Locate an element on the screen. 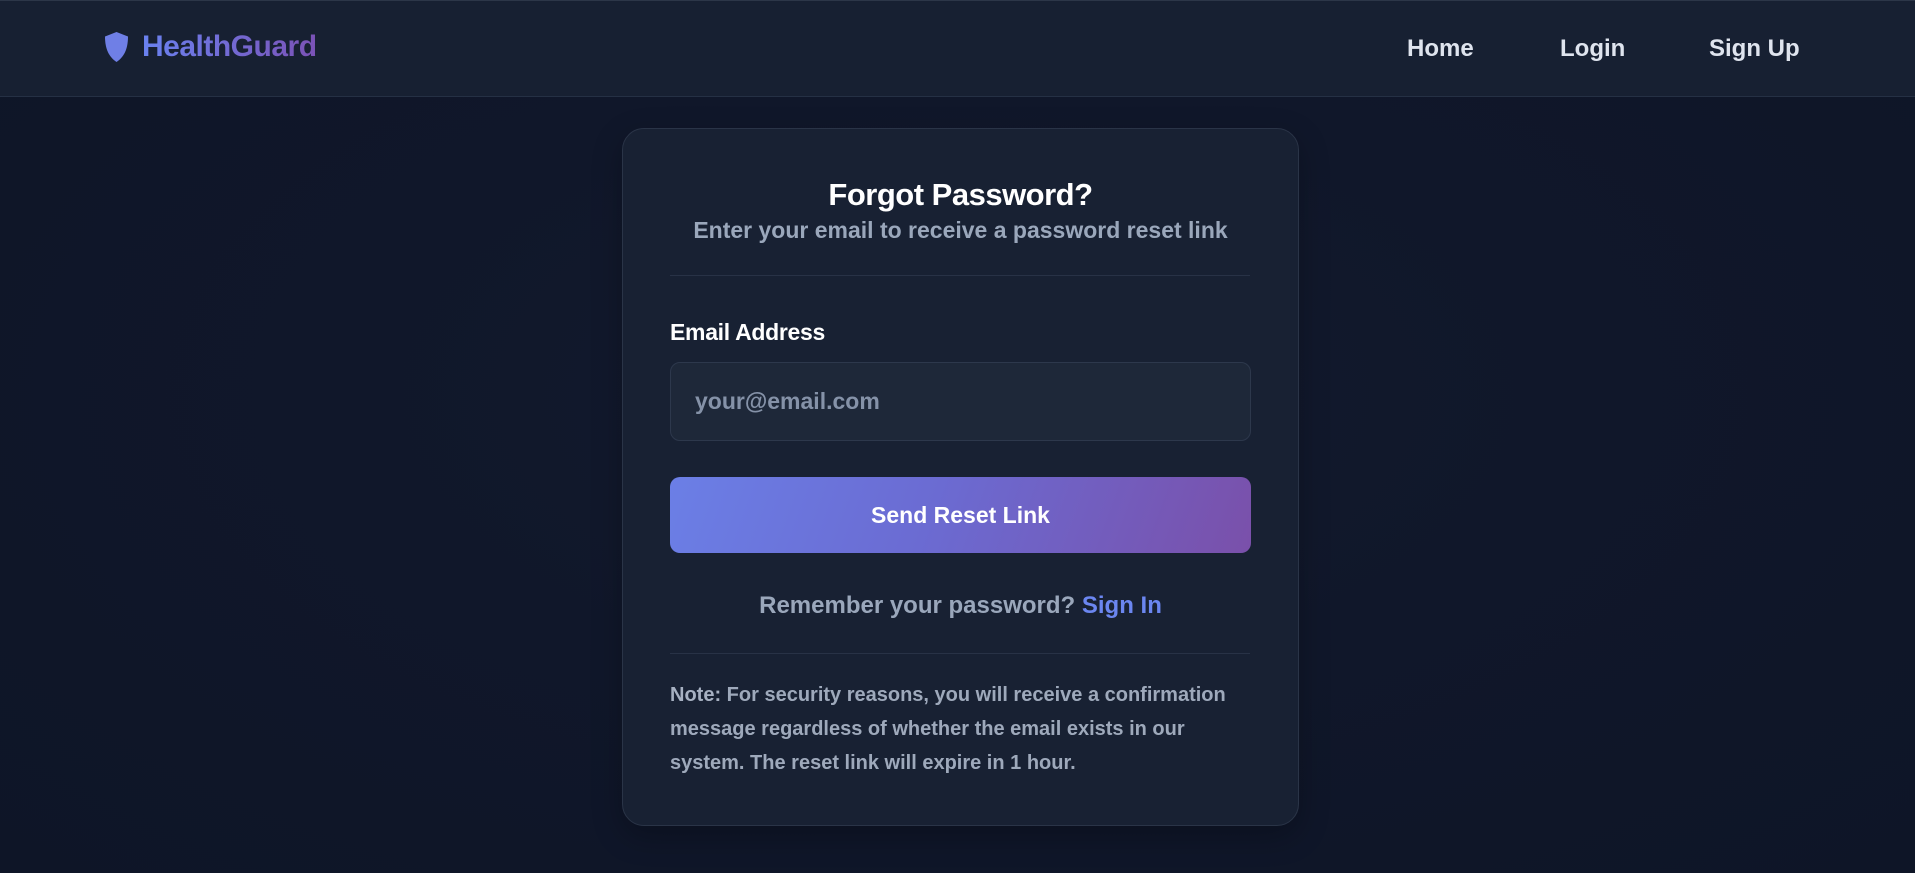 The width and height of the screenshot is (1915, 873). shield-icon is located at coordinates (116, 47).